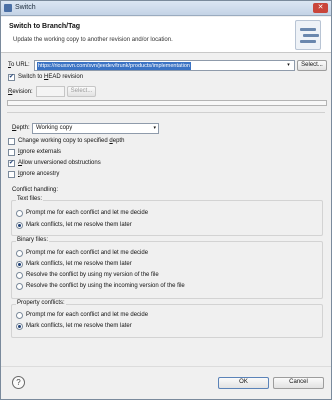 The width and height of the screenshot is (332, 400). I want to click on ignore-externals-label: Ignore externals, so click(40, 152).